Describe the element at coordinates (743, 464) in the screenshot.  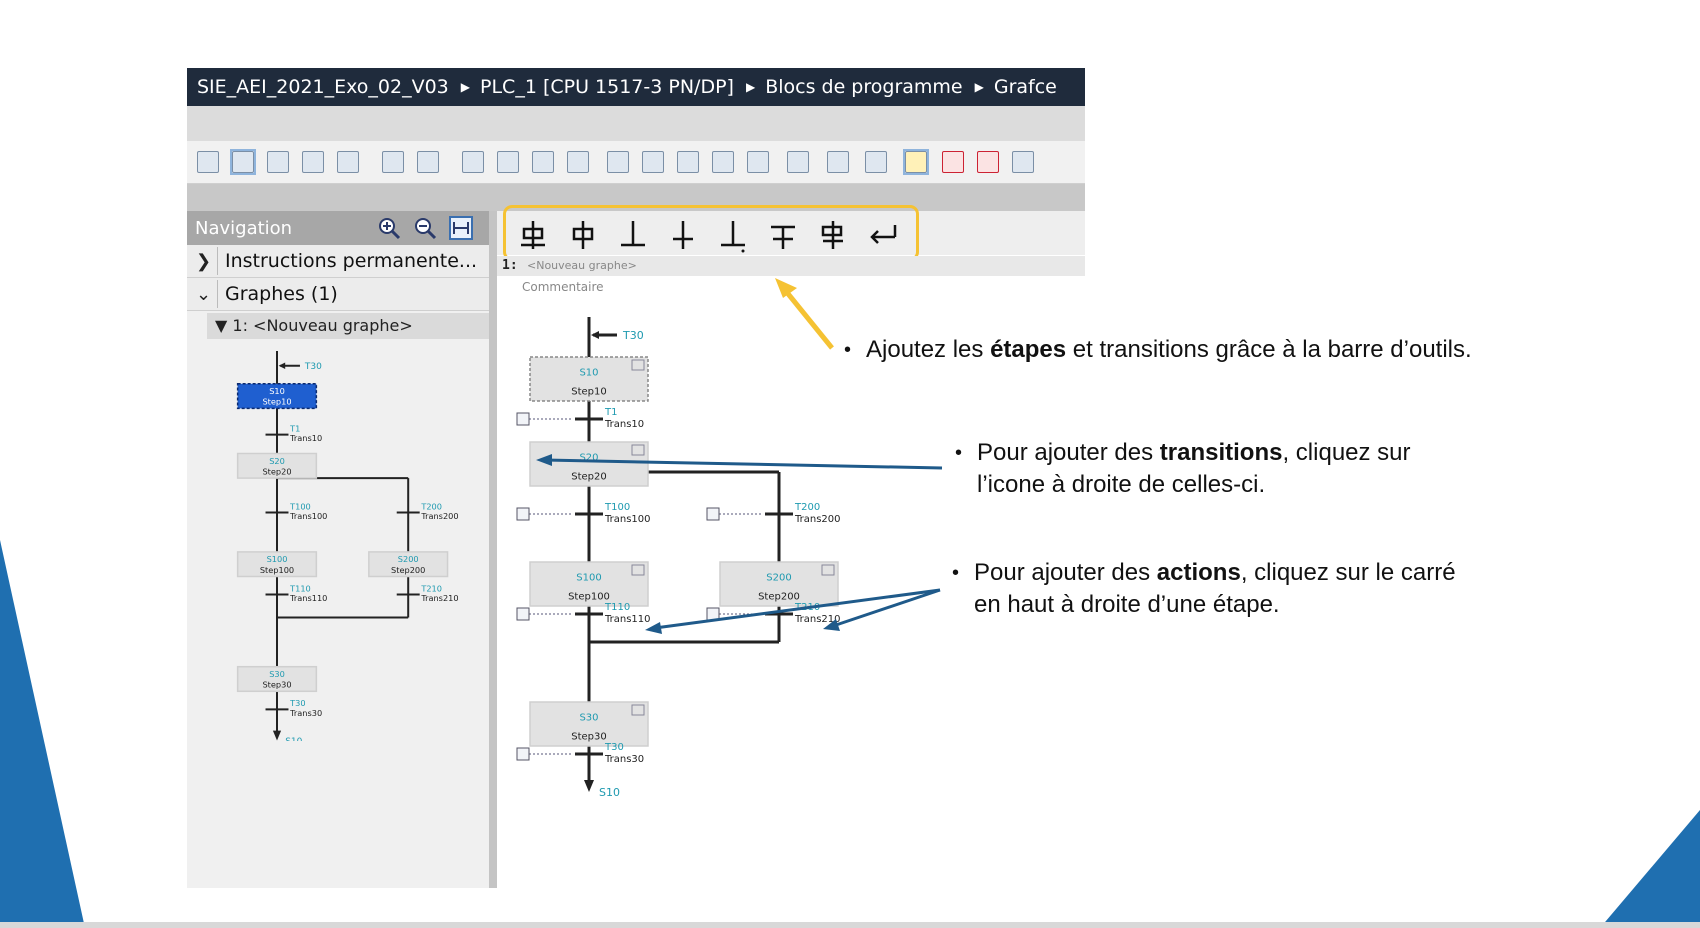
I see `blue-arrow-transitions` at that location.